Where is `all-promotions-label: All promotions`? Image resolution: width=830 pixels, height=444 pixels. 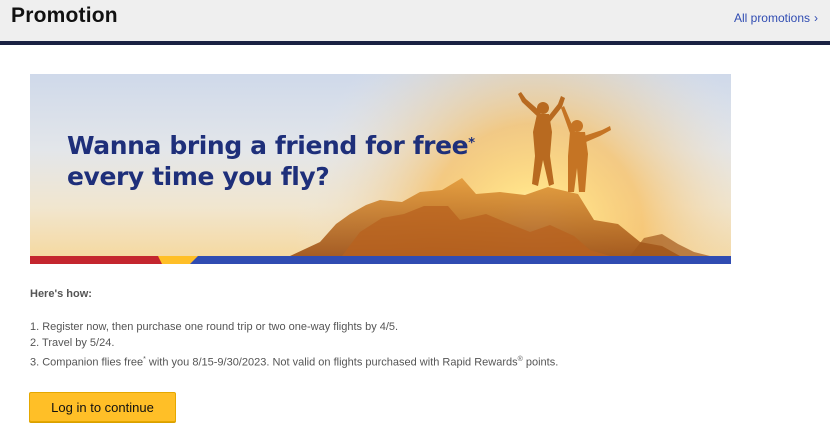 all-promotions-label: All promotions is located at coordinates (771, 18).